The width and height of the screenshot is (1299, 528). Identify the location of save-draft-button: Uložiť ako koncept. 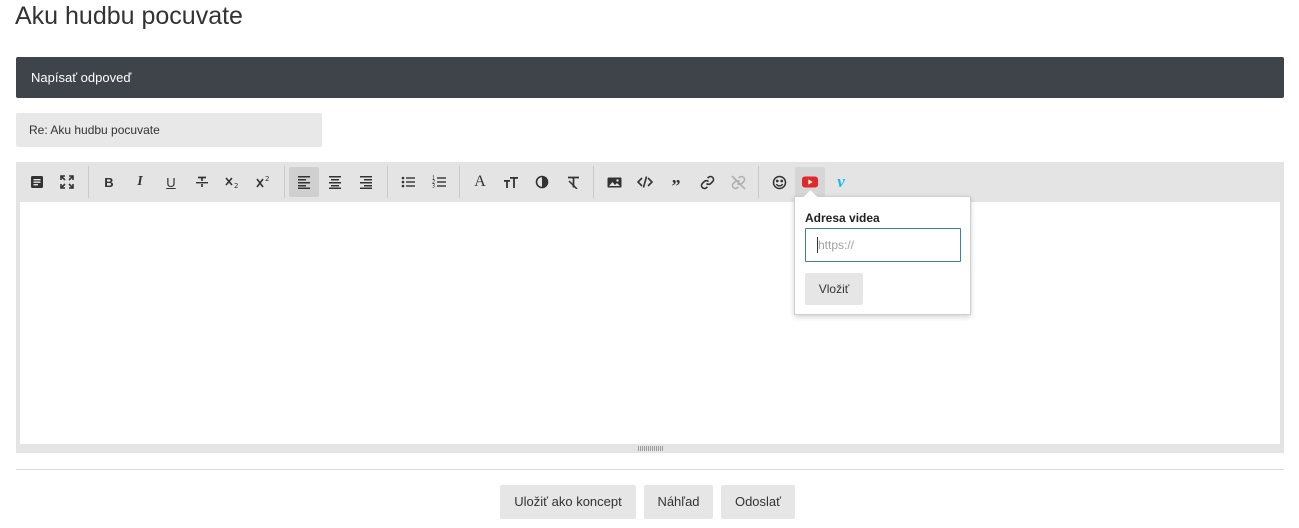
(568, 502).